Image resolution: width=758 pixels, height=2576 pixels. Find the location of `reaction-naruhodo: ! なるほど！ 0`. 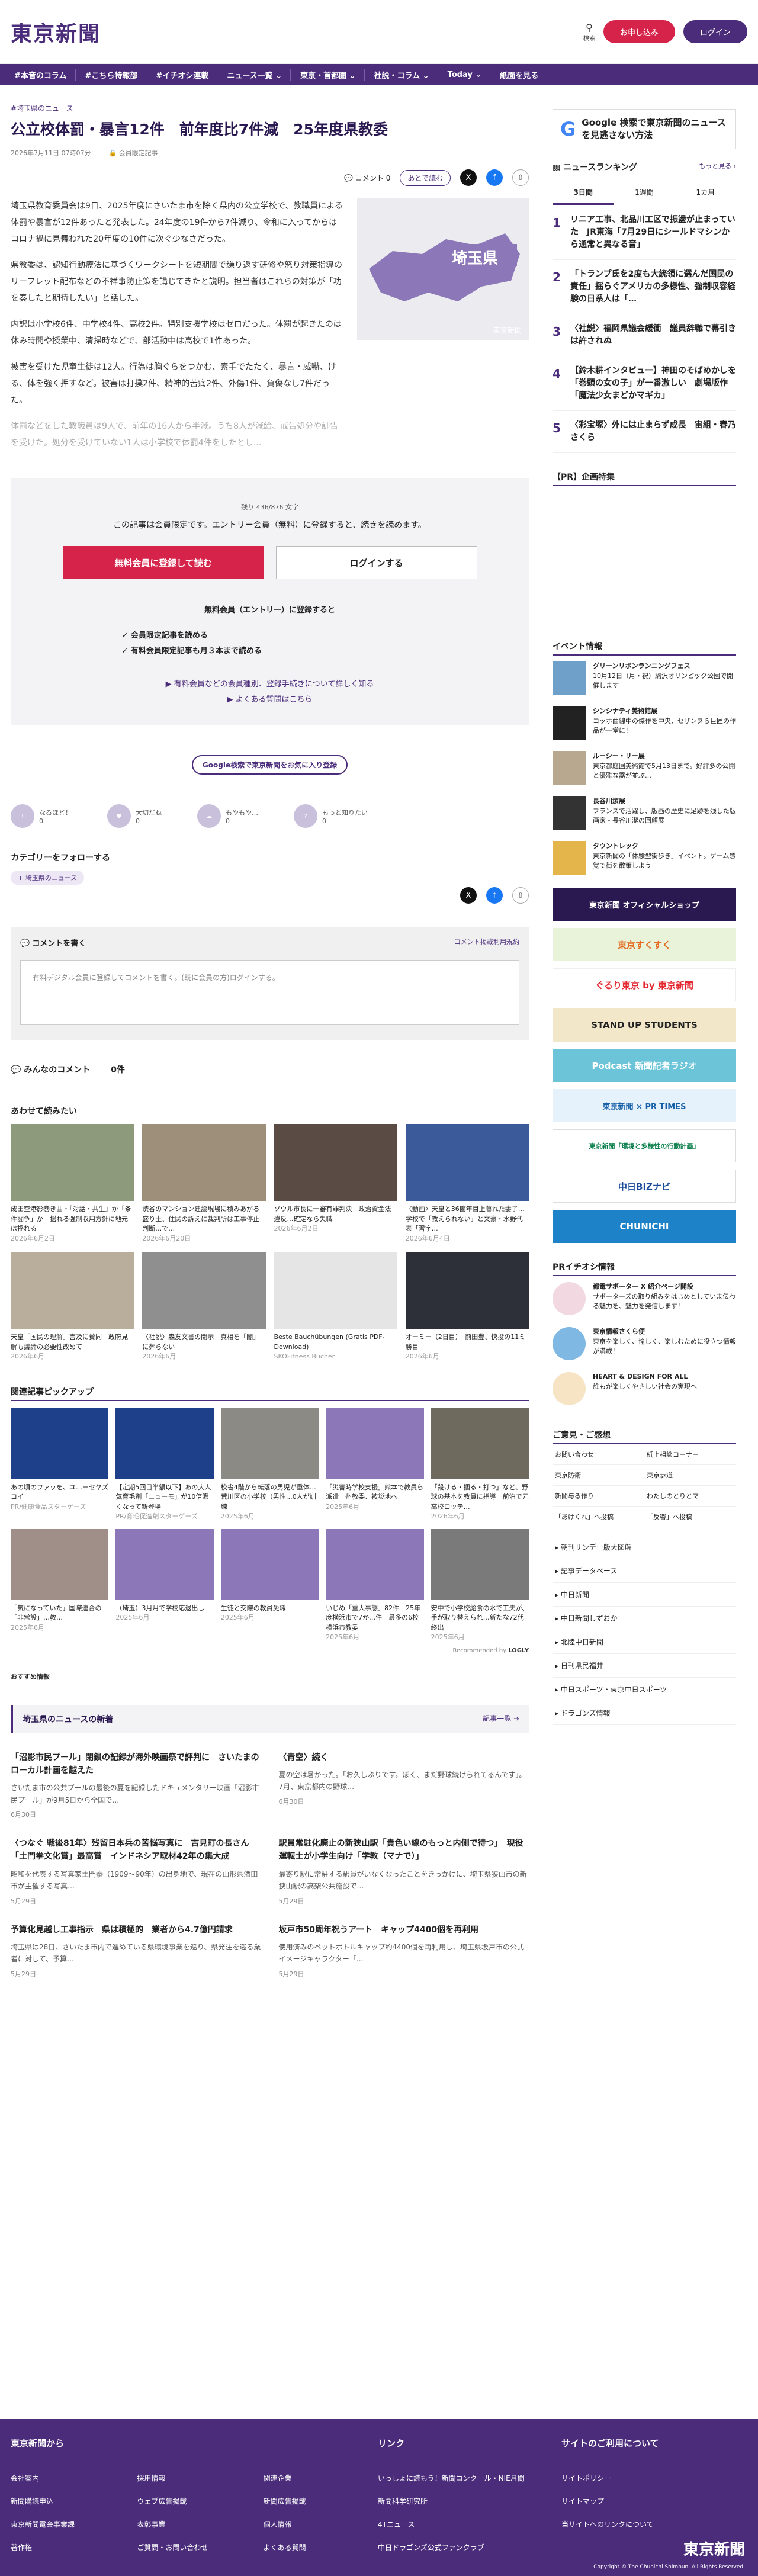

reaction-naruhodo: ! なるほど！ 0 is located at coordinates (41, 816).